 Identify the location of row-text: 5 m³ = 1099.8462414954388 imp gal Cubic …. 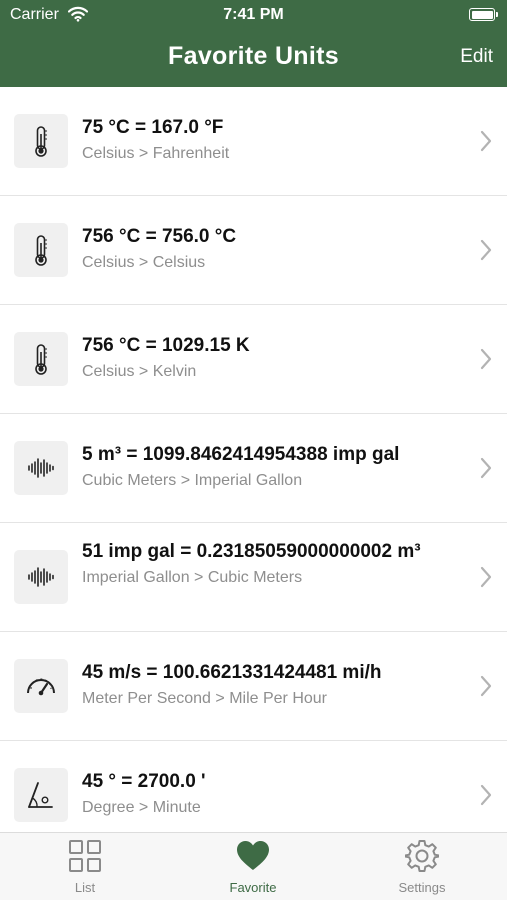
(270, 466).